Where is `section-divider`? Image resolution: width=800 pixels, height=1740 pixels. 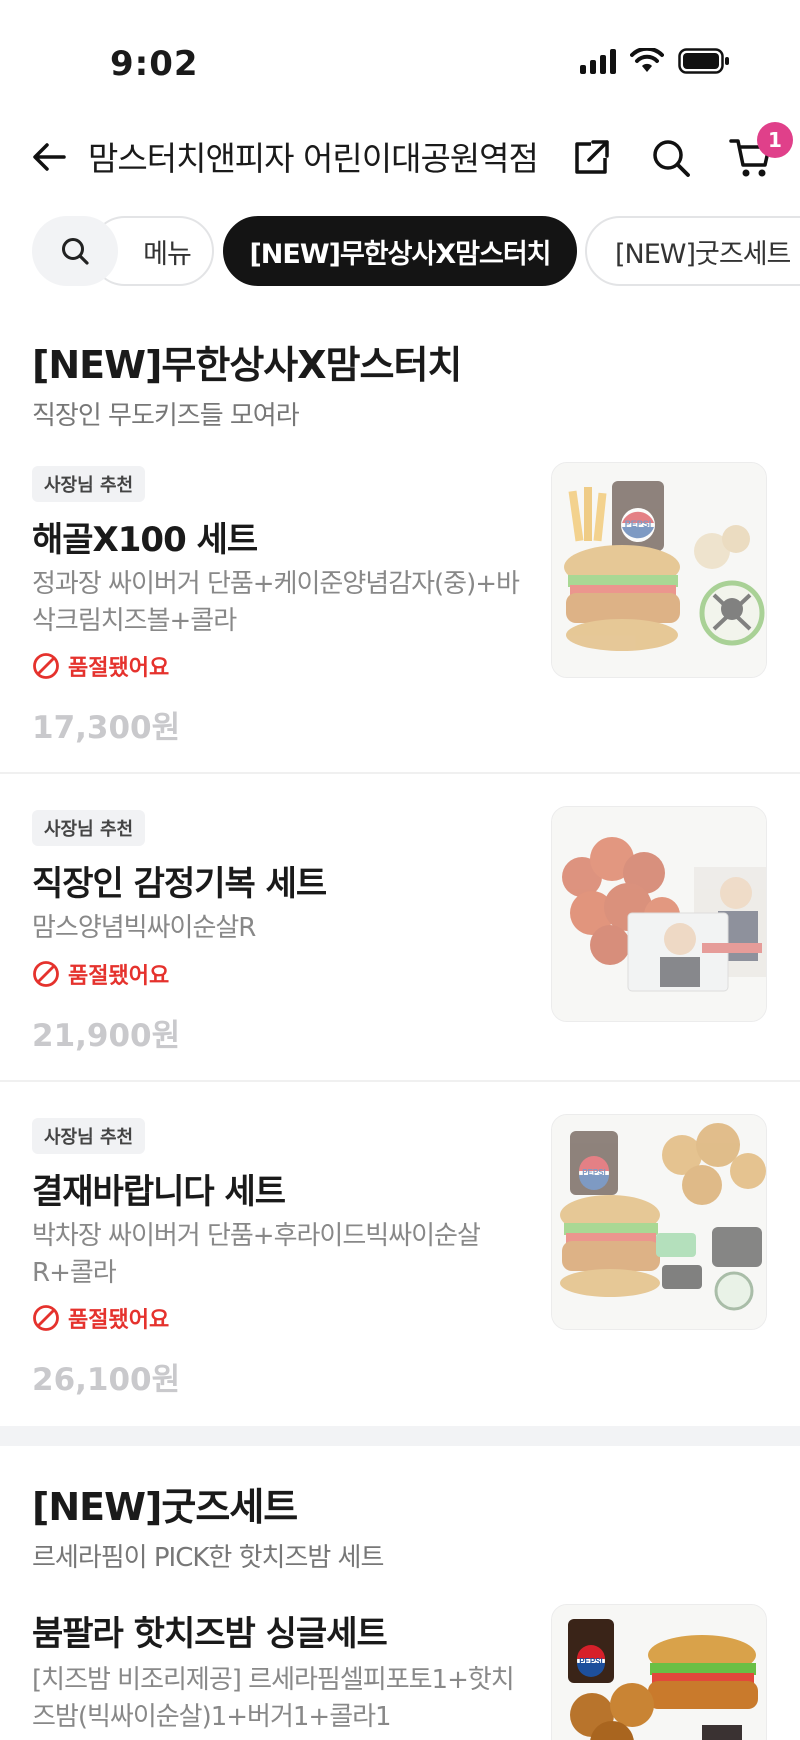 section-divider is located at coordinates (400, 1436).